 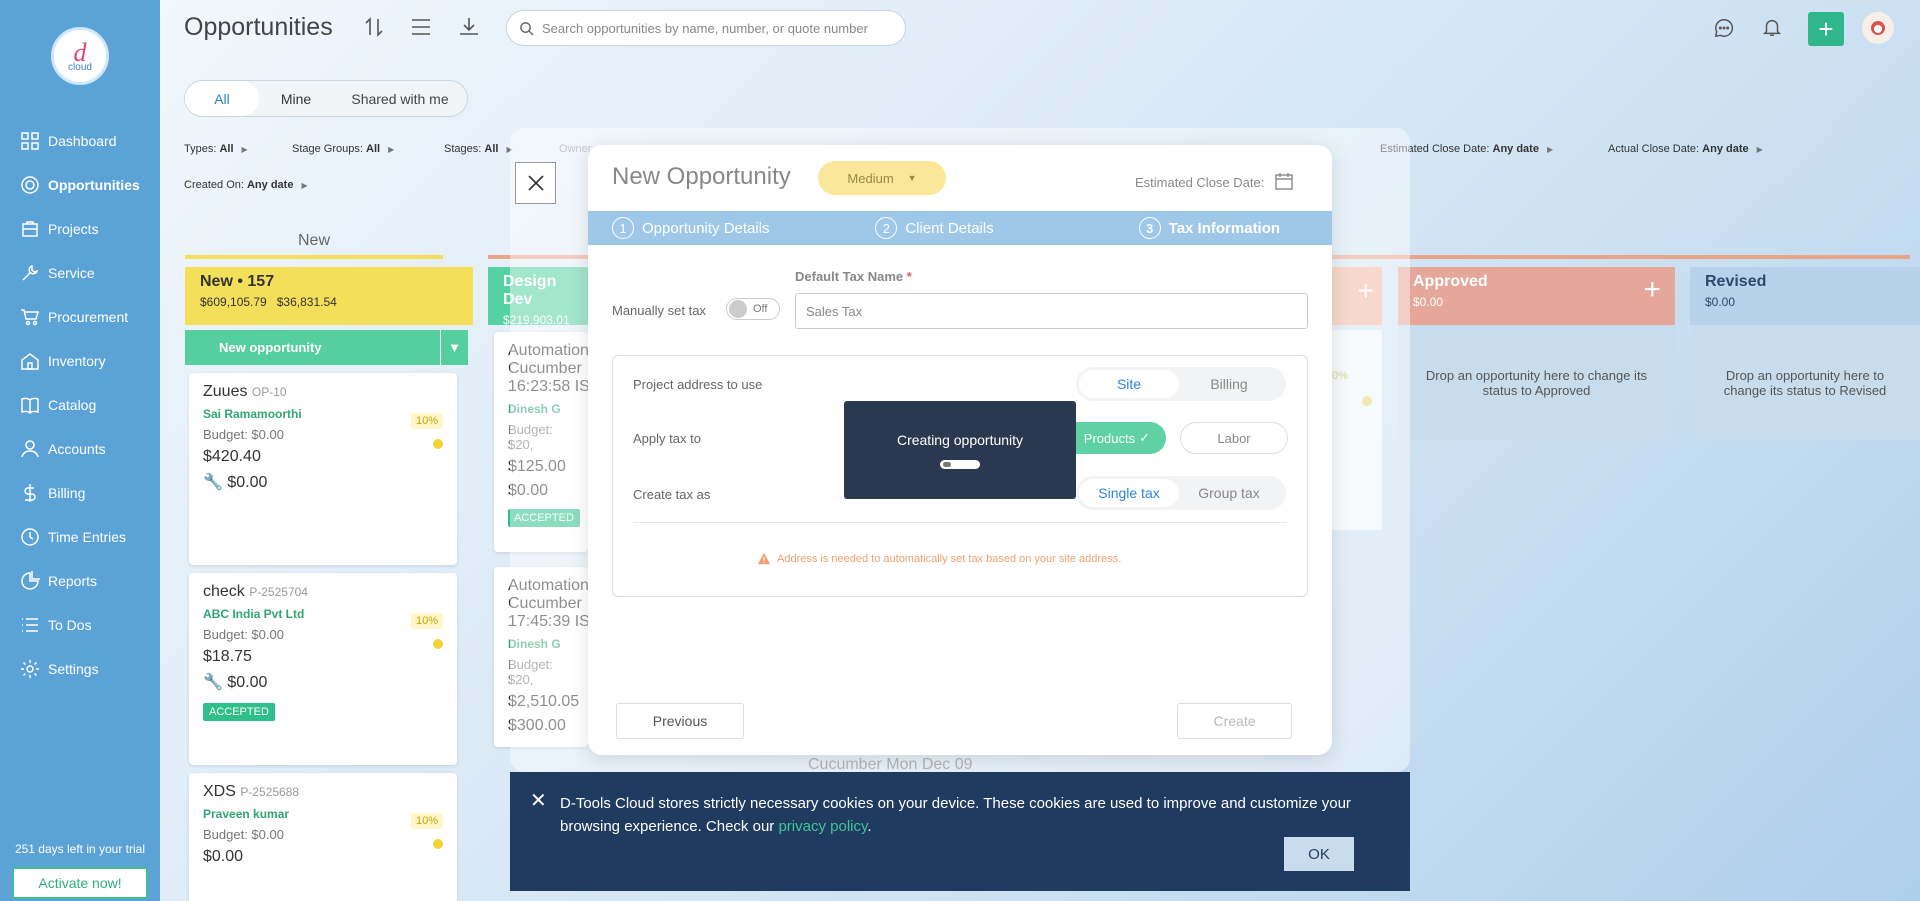 I want to click on step-opportunity-details: 1 Opportunity Details, so click(x=696, y=228).